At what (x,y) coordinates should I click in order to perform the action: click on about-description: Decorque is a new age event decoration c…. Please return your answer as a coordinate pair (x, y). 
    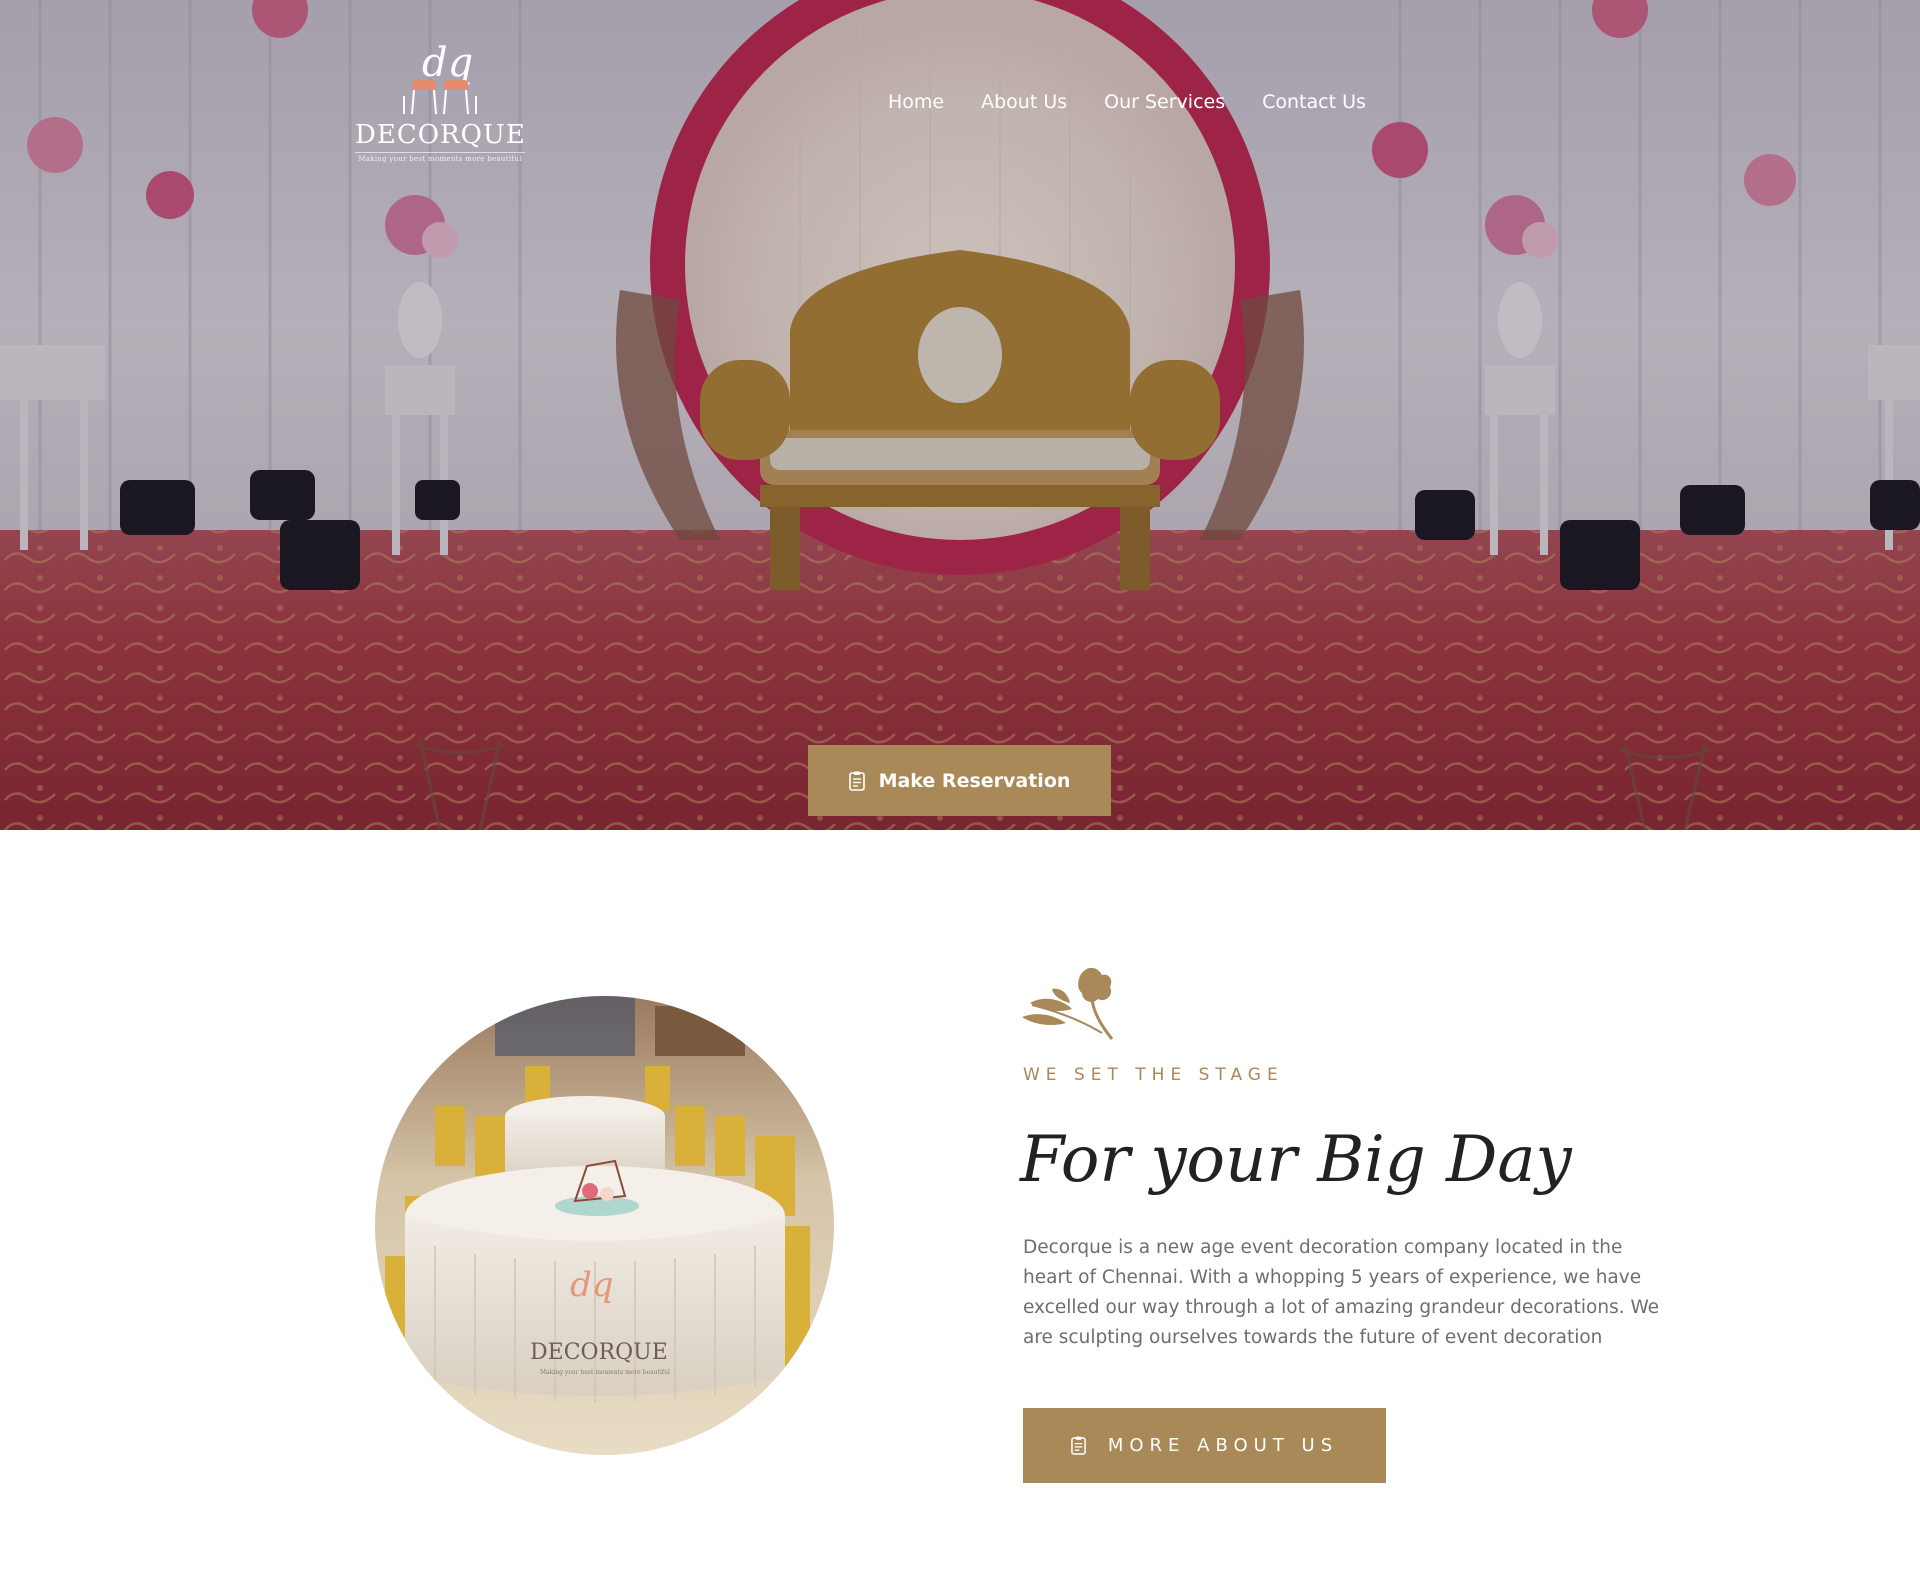
    Looking at the image, I should click on (1341, 1292).